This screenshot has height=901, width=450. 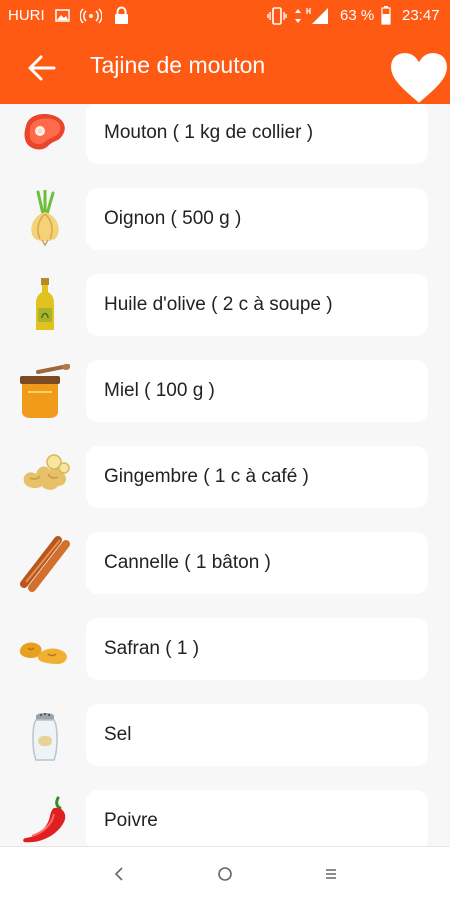 I want to click on ingredient-card: Gingembre ( 1 c à café ), so click(x=257, y=477).